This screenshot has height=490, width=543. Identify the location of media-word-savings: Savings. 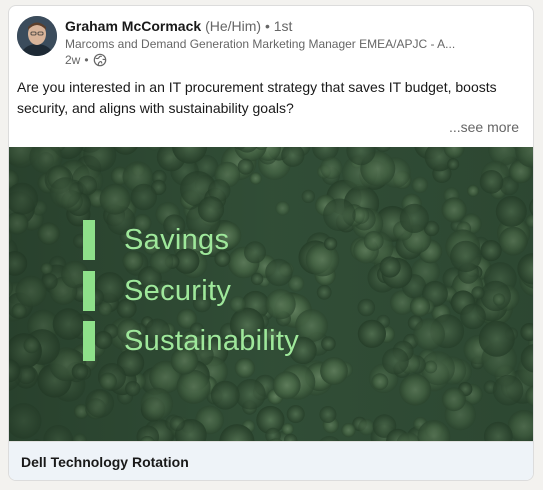
(177, 240).